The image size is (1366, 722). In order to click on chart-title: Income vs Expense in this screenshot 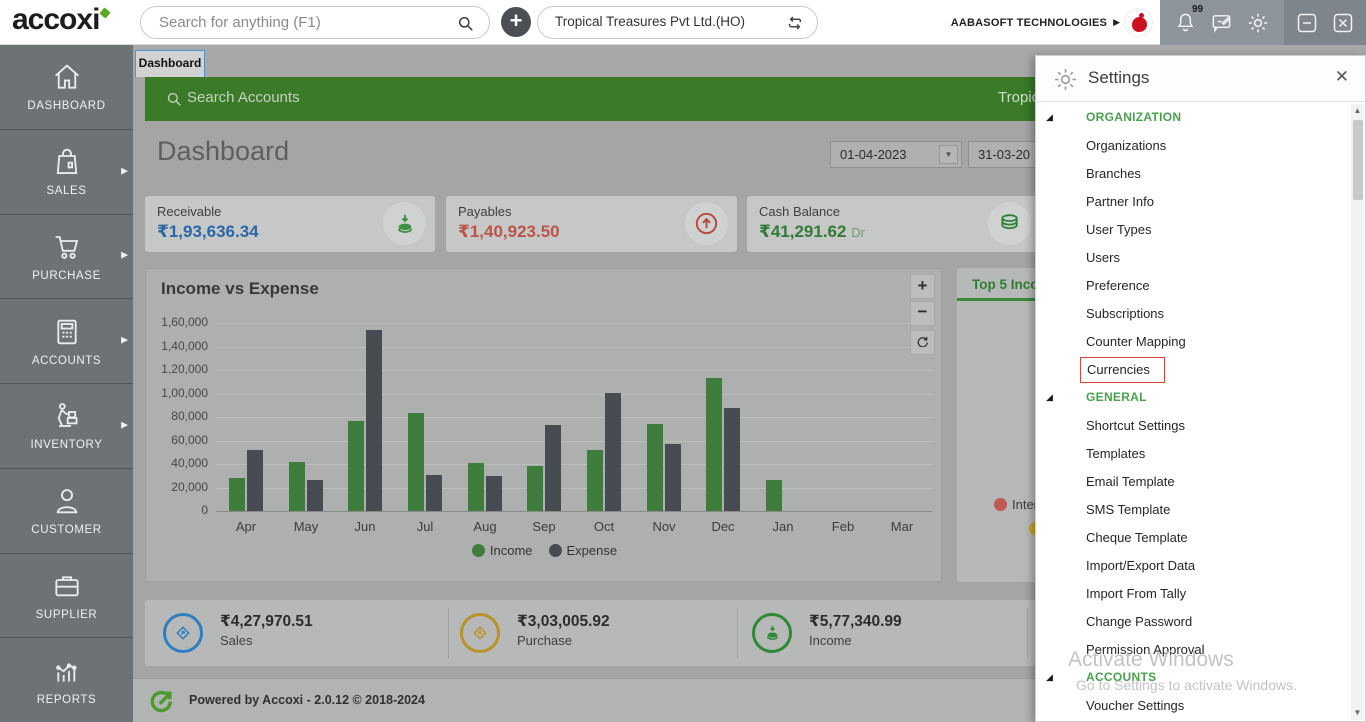, I will do `click(240, 288)`.